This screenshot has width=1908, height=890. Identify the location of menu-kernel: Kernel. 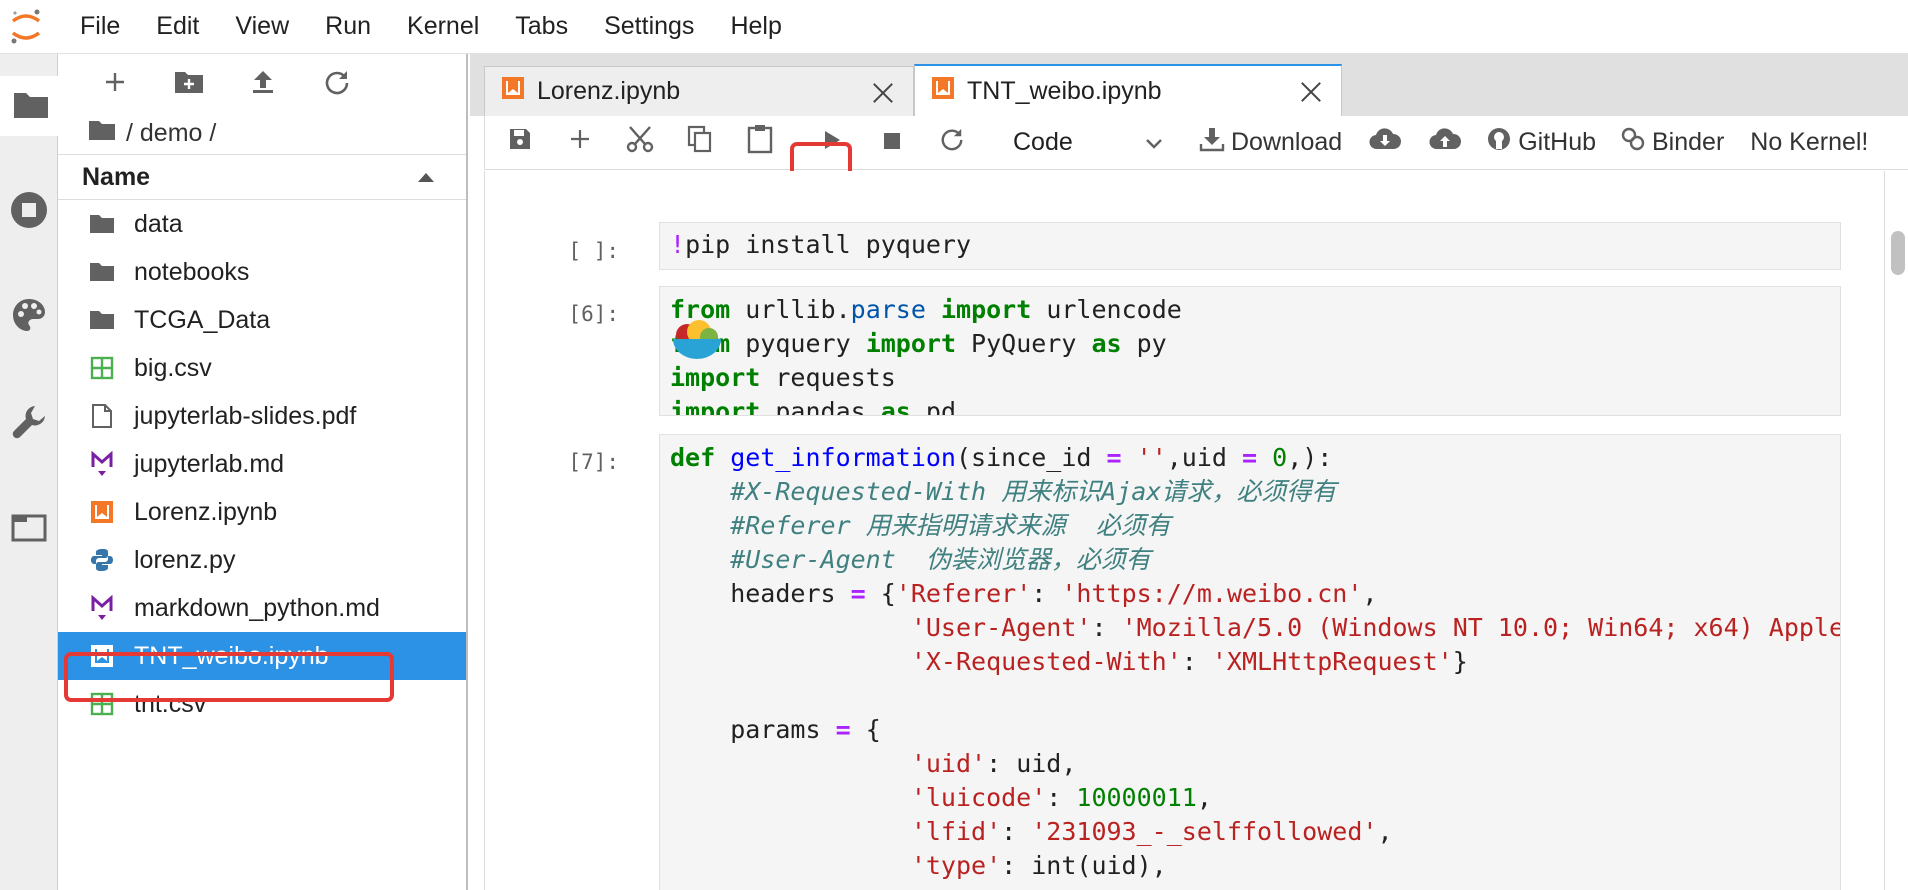
(443, 26).